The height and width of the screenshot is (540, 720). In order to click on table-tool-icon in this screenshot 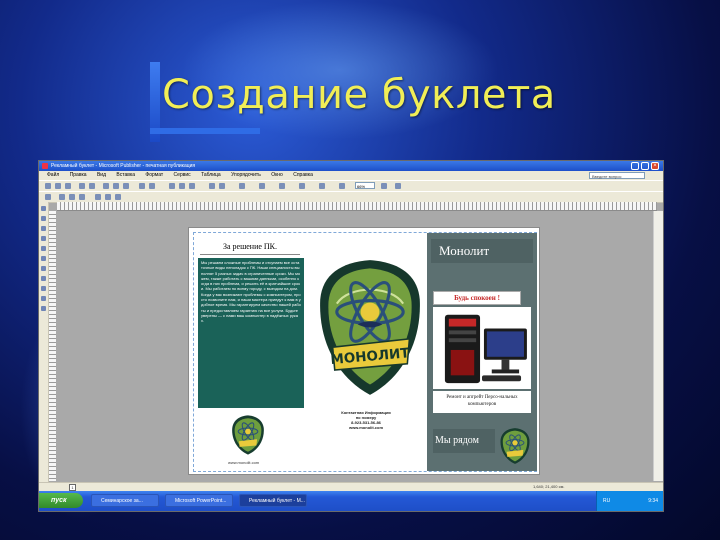, I will do `click(43, 228)`.